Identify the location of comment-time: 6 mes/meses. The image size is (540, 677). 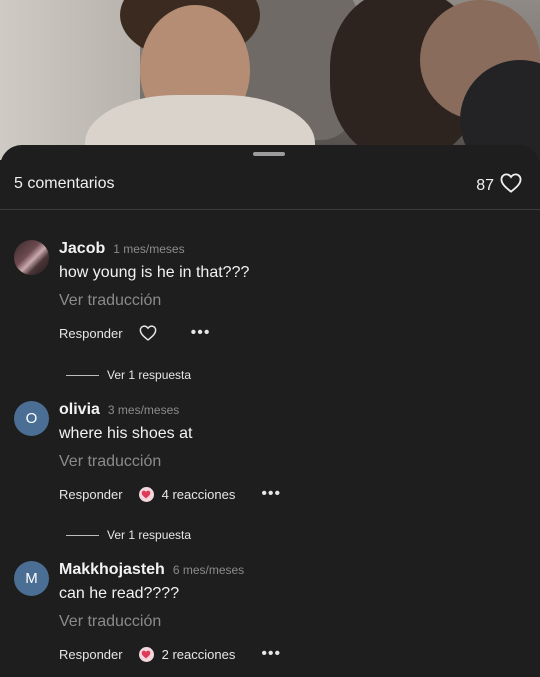
(208, 570).